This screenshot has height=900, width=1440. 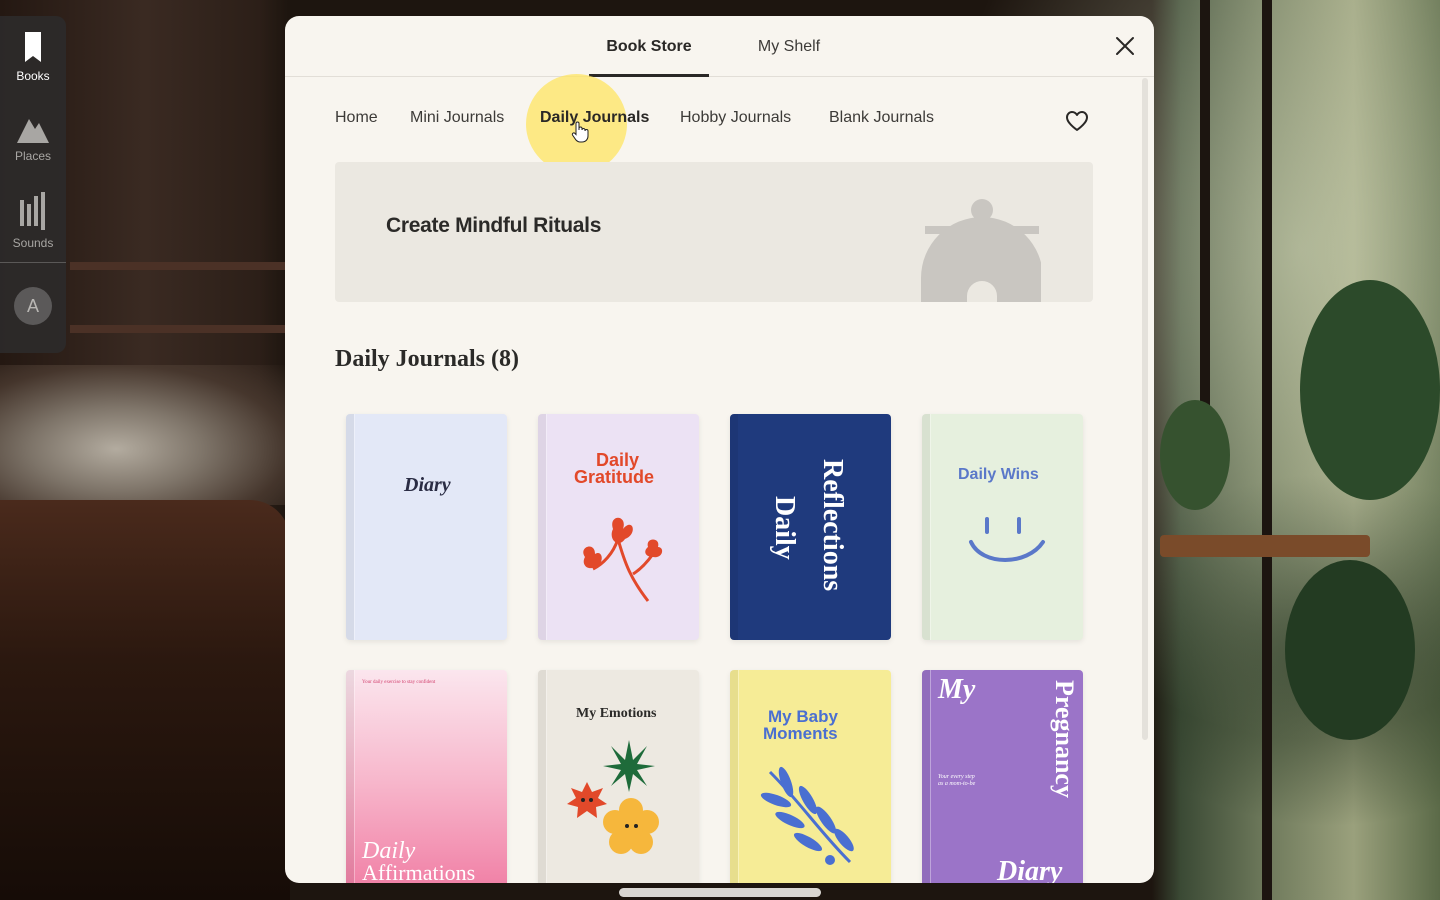 What do you see at coordinates (389, 851) in the screenshot?
I see `book-title-line1: Daily` at bounding box center [389, 851].